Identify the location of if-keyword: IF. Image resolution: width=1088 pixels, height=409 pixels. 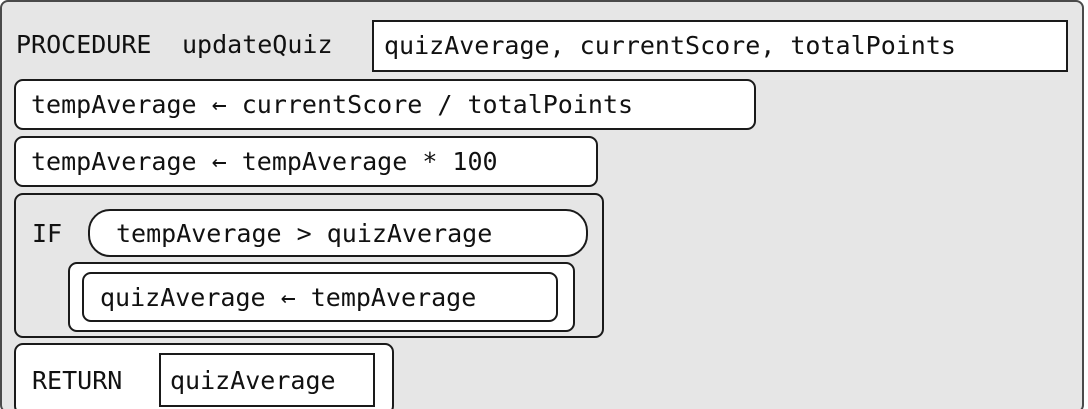
(47, 233).